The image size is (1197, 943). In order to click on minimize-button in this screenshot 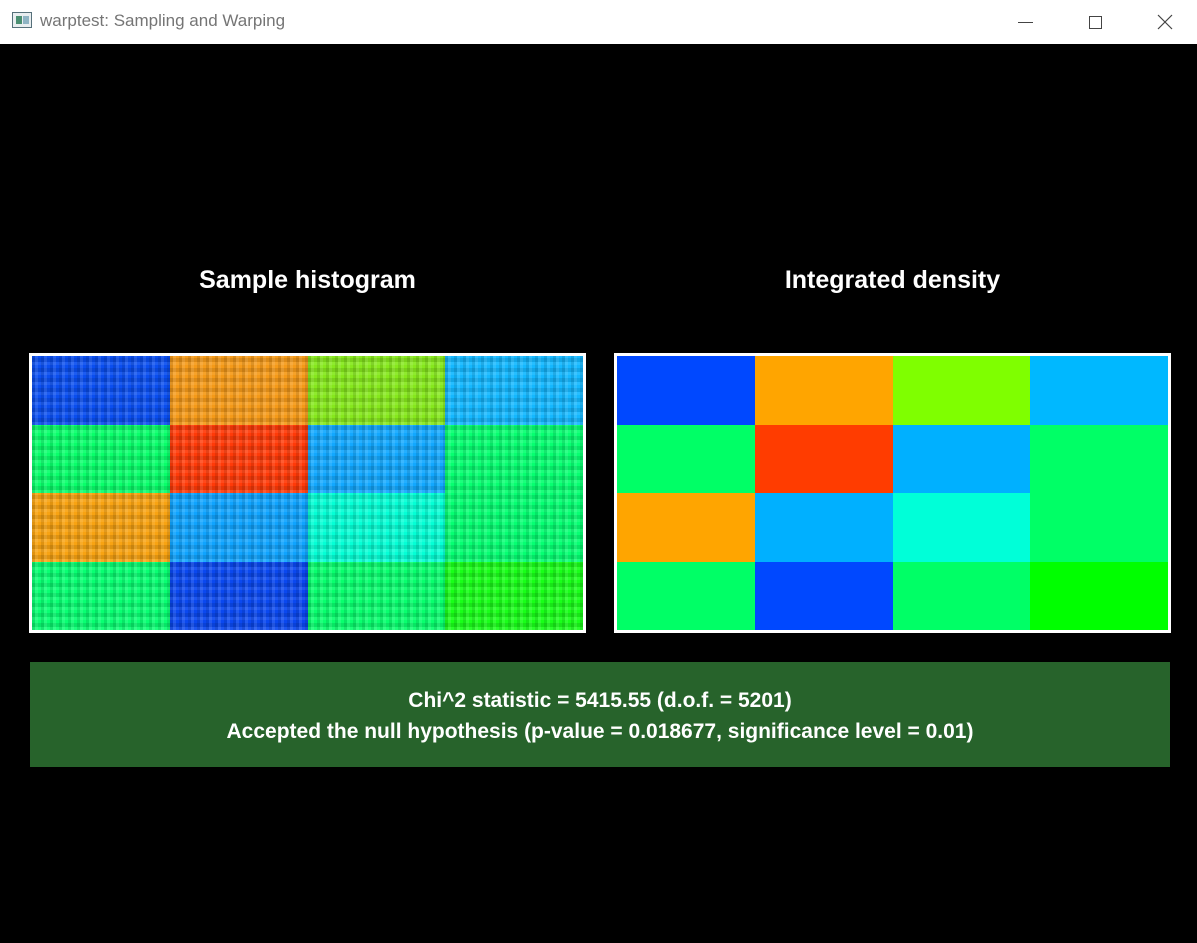, I will do `click(1025, 22)`.